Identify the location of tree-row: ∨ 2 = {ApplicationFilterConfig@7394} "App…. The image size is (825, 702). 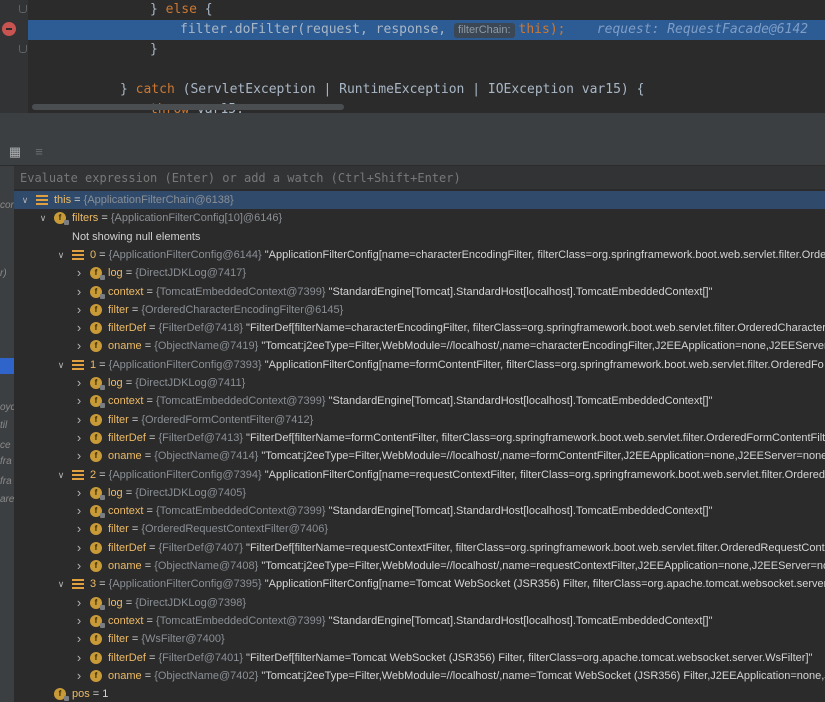
(419, 475).